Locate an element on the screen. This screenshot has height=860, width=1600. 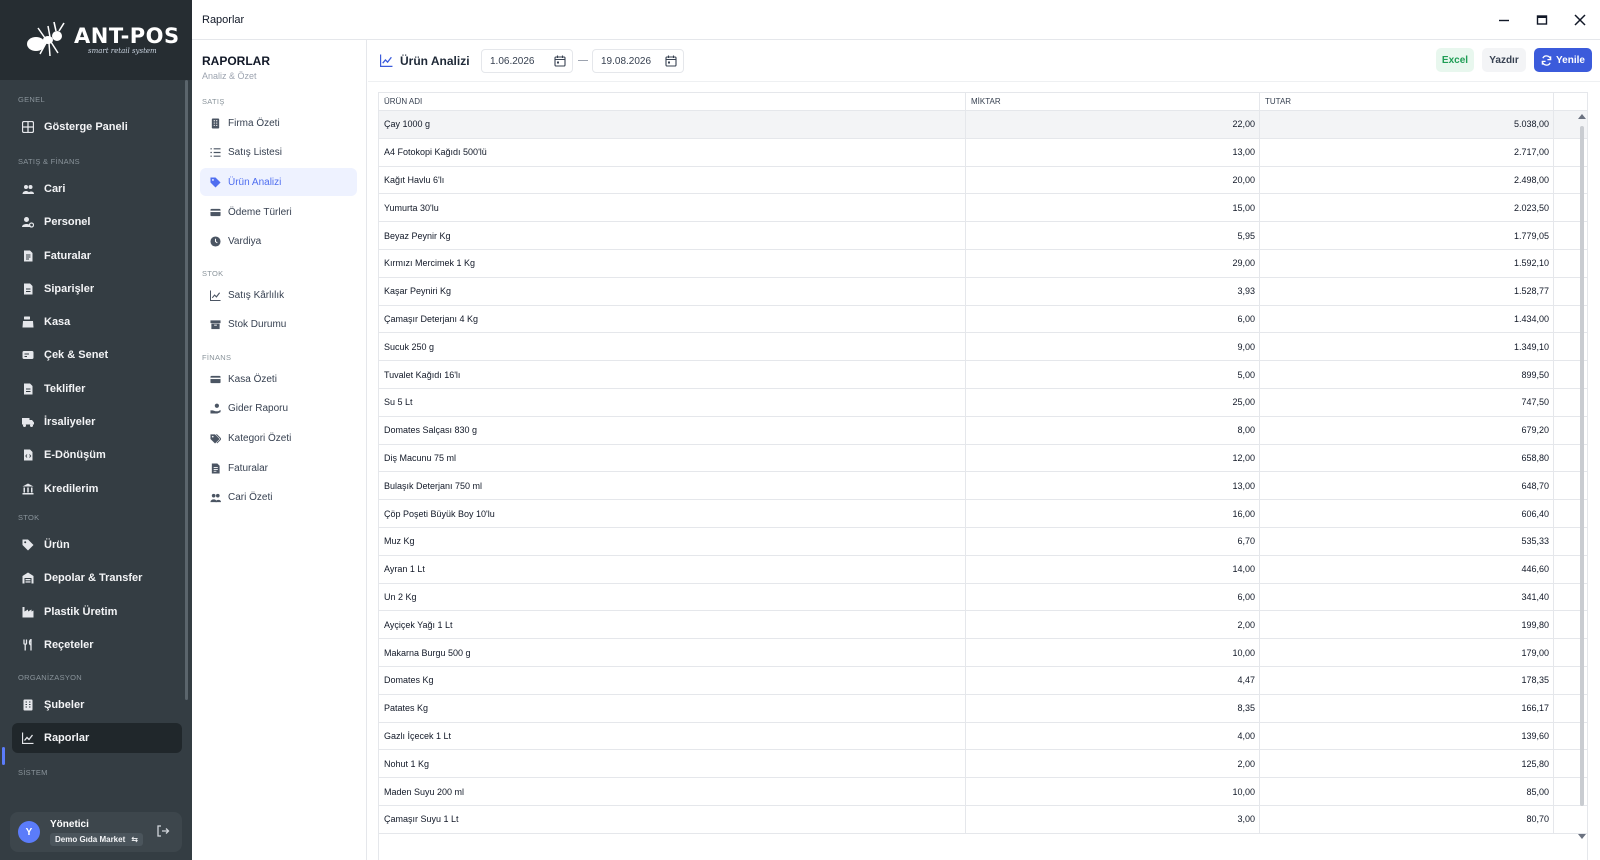
cell-quantity: 4,47 is located at coordinates (1113, 680).